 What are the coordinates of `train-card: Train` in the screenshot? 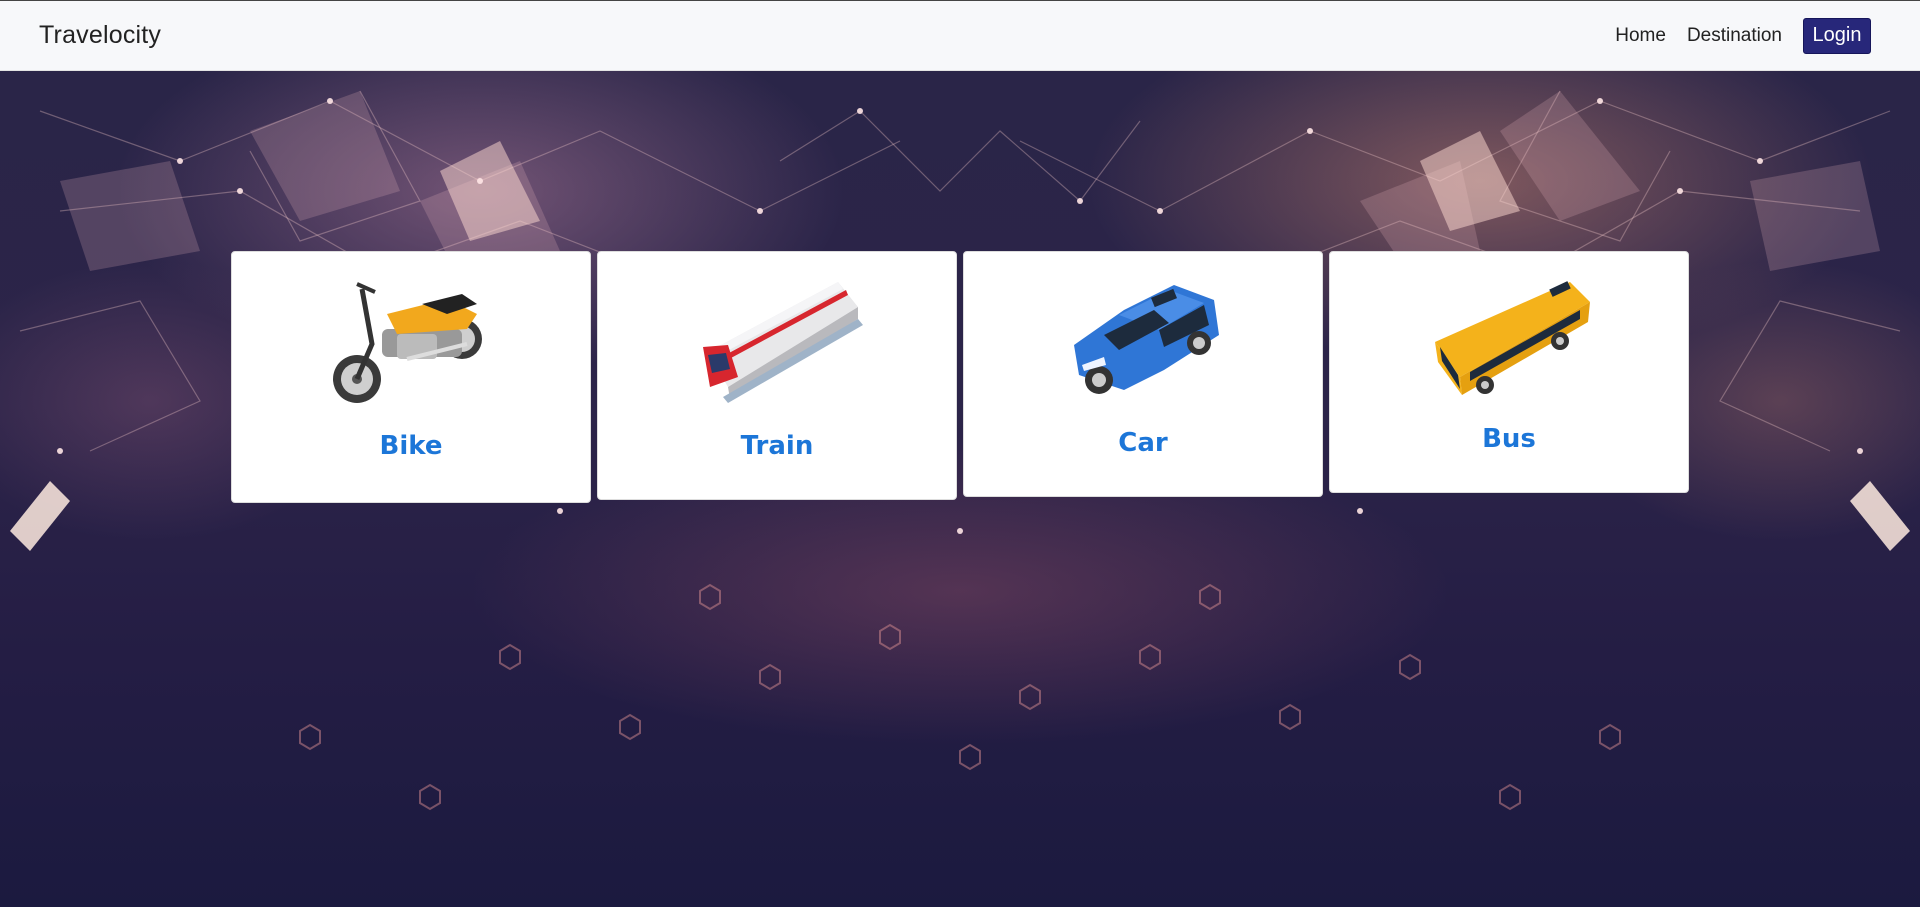 It's located at (777, 375).